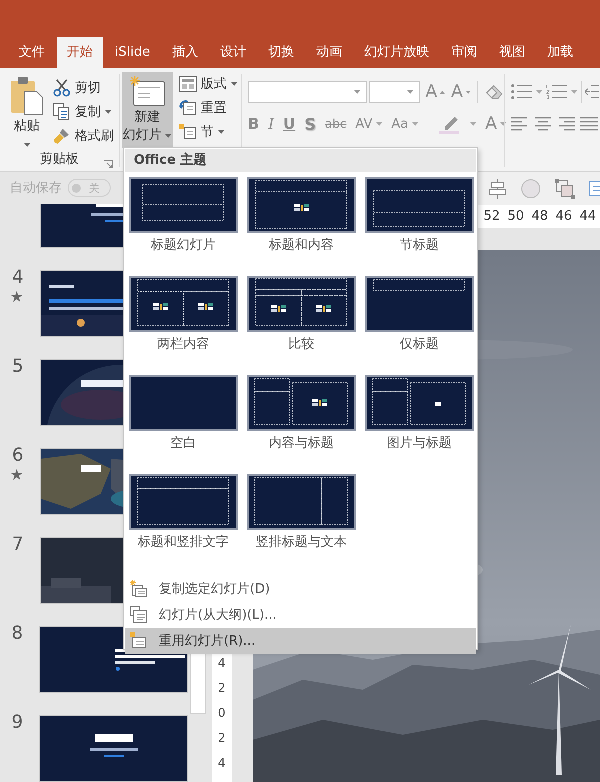  What do you see at coordinates (27, 109) in the screenshot?
I see `paste-button: 粘贴` at bounding box center [27, 109].